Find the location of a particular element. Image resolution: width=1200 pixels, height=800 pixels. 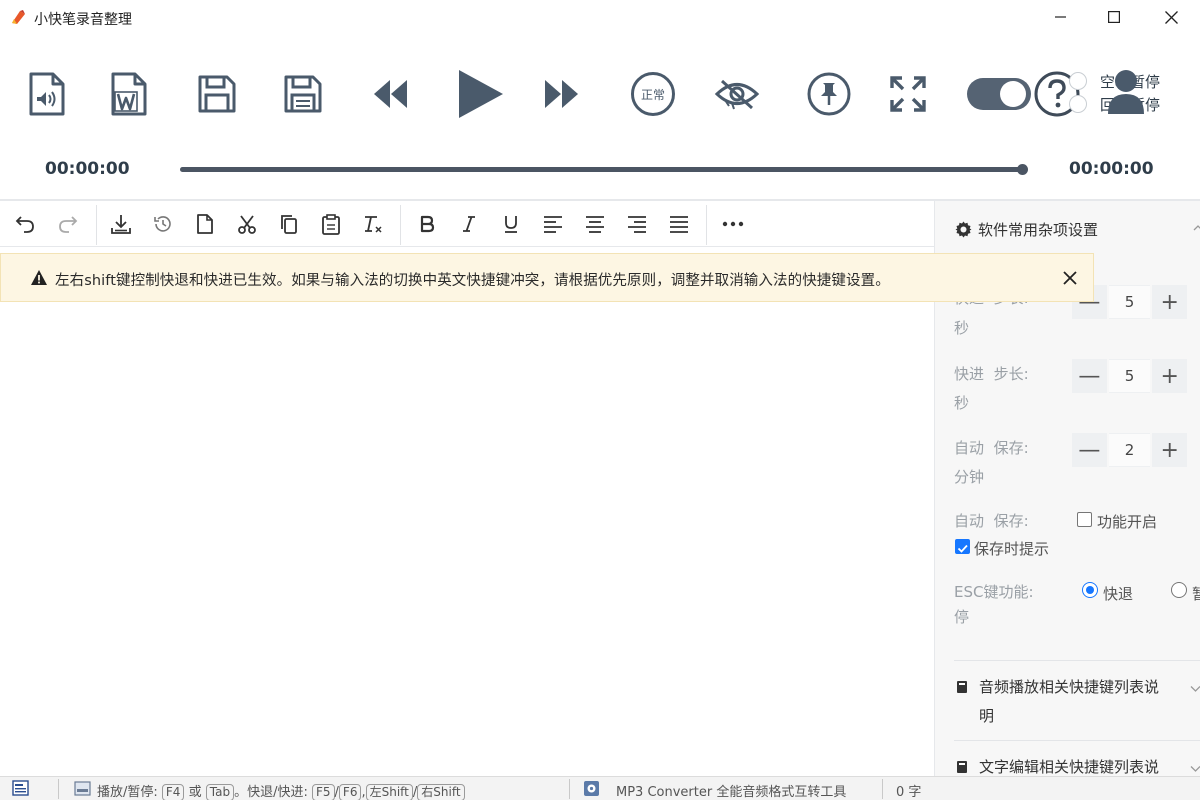

close-window-button is located at coordinates (1171, 17).